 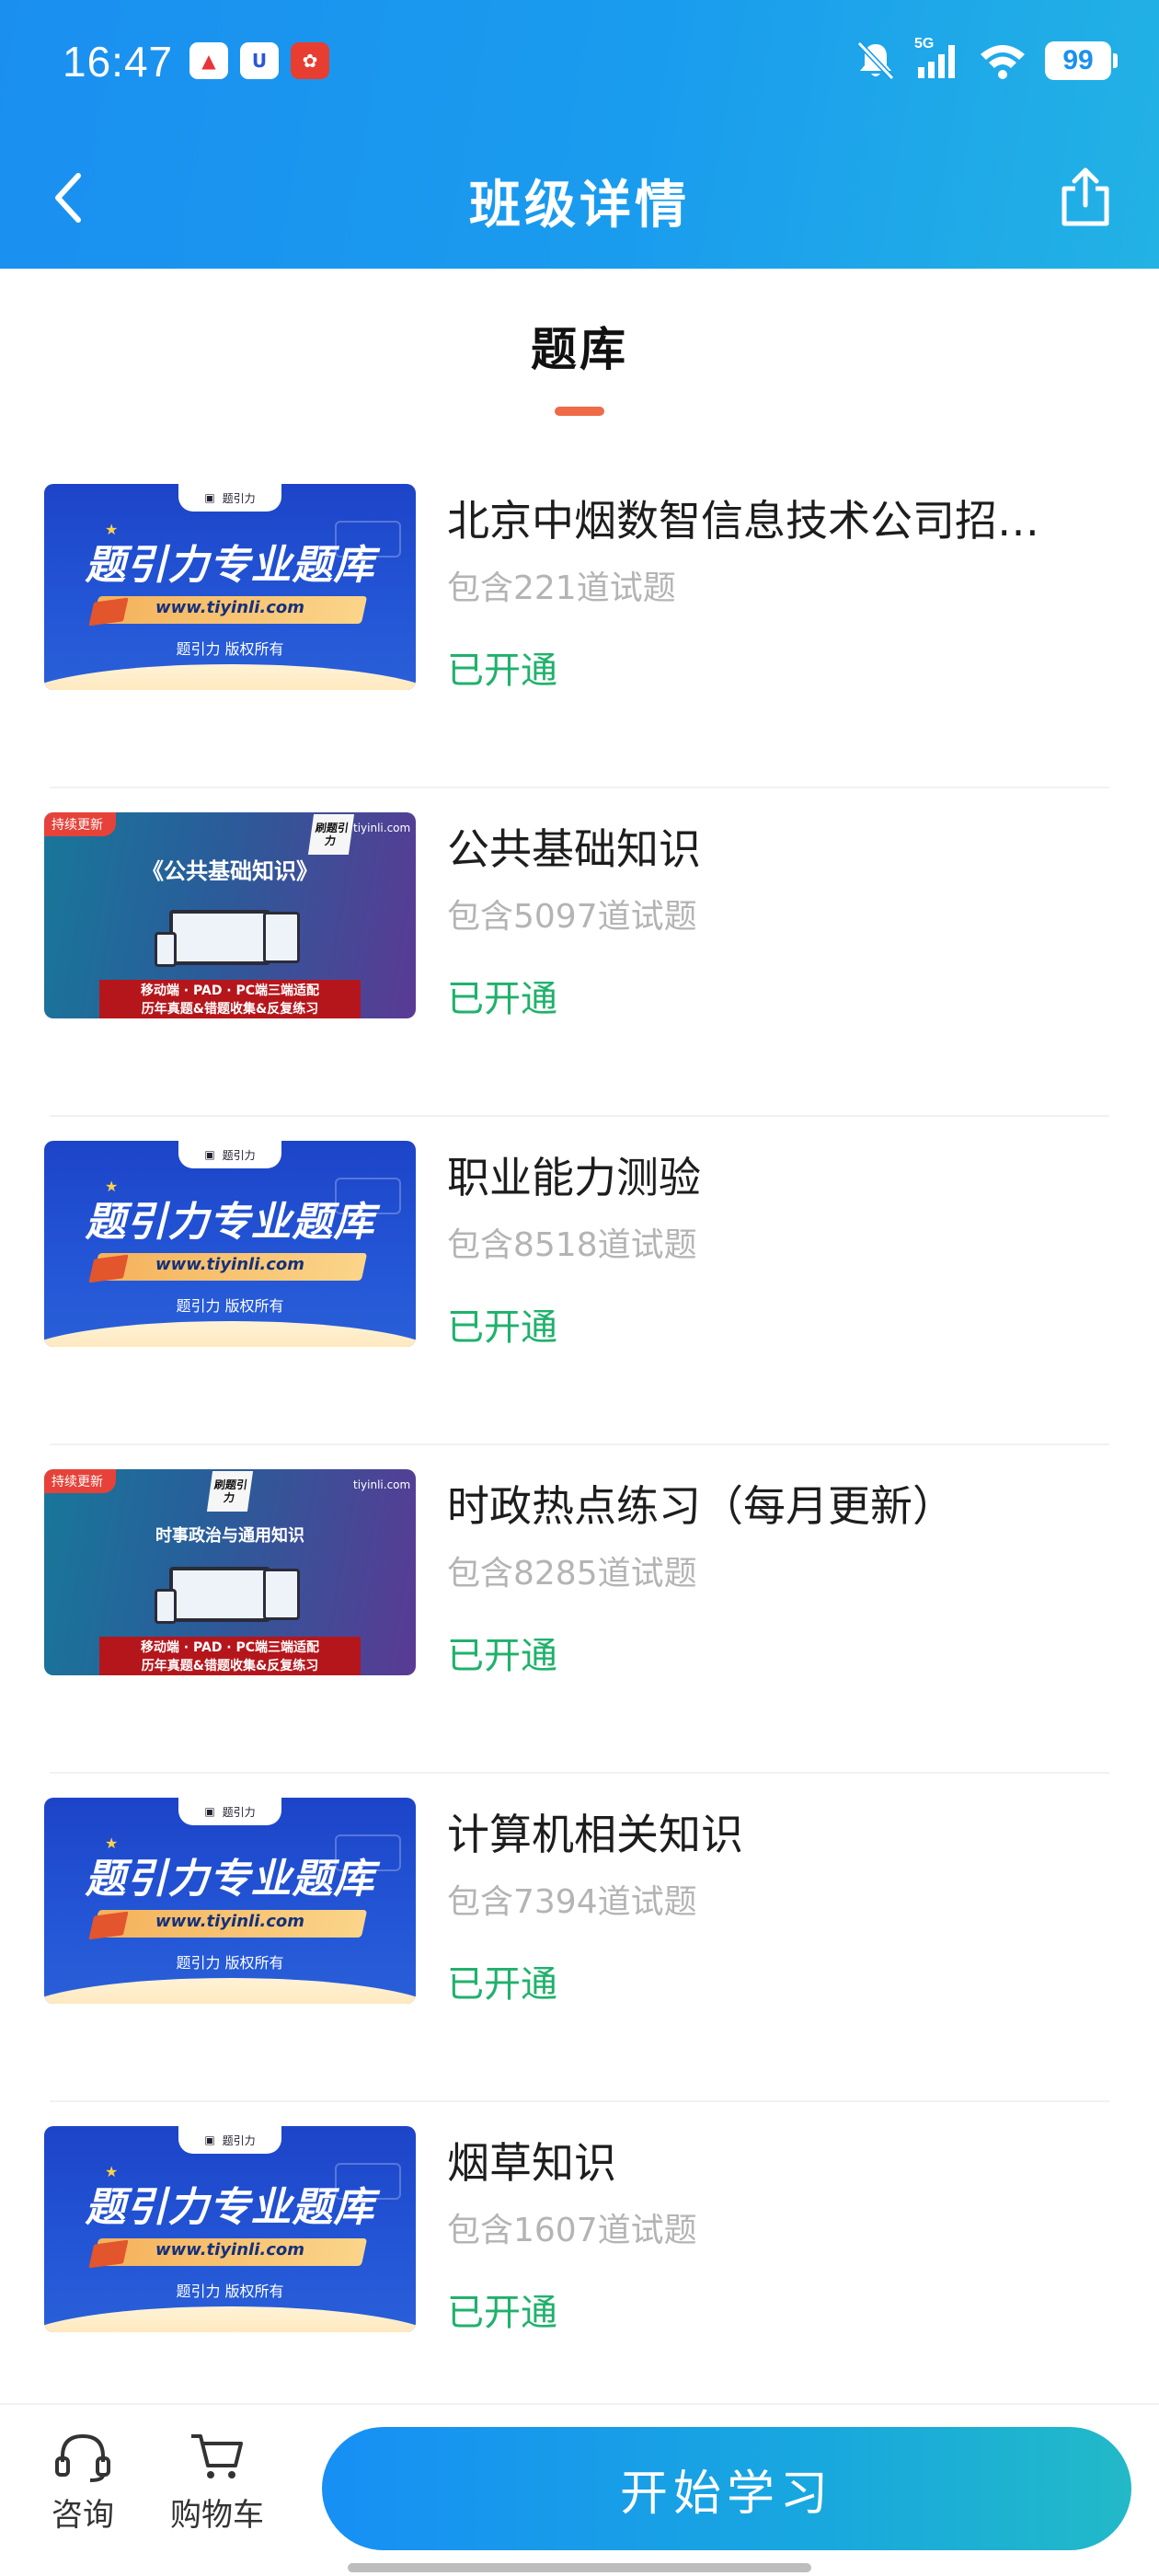 What do you see at coordinates (579, 206) in the screenshot?
I see `page-title: 班级详情` at bounding box center [579, 206].